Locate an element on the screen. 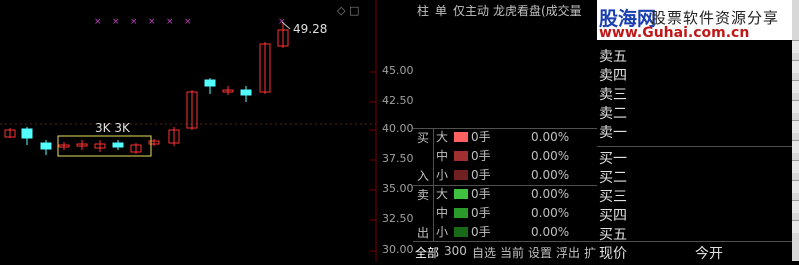  chart-control-icons: ◇ □ is located at coordinates (348, 10).